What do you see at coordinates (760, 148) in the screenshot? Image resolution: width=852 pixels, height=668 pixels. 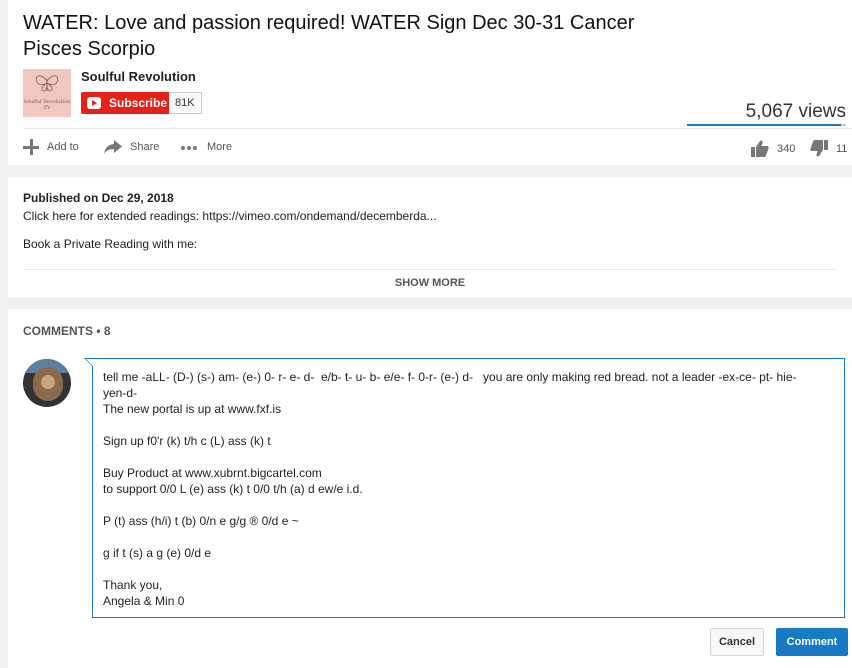 I see `thumbs-up-icon` at bounding box center [760, 148].